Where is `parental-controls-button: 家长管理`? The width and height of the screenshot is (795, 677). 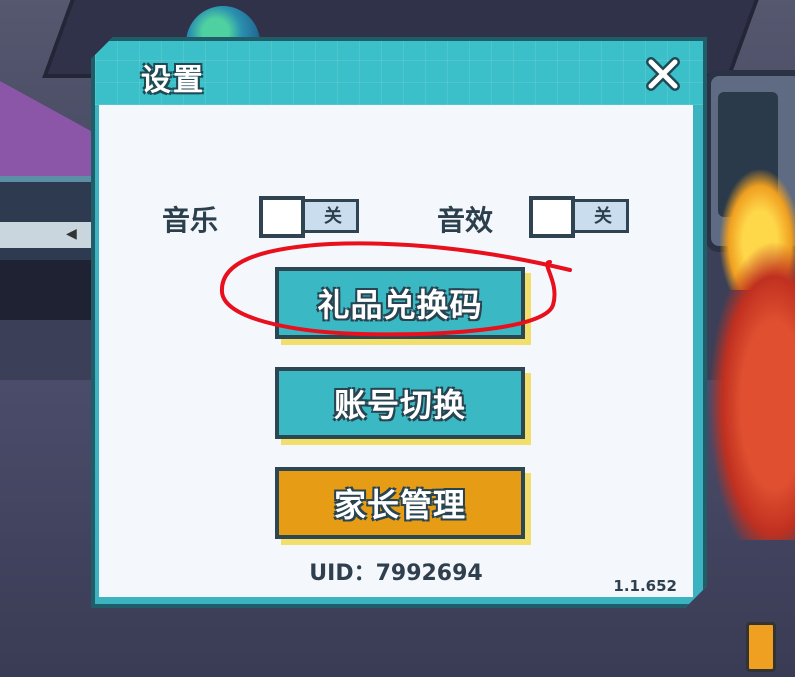
parental-controls-button: 家长管理 is located at coordinates (400, 503).